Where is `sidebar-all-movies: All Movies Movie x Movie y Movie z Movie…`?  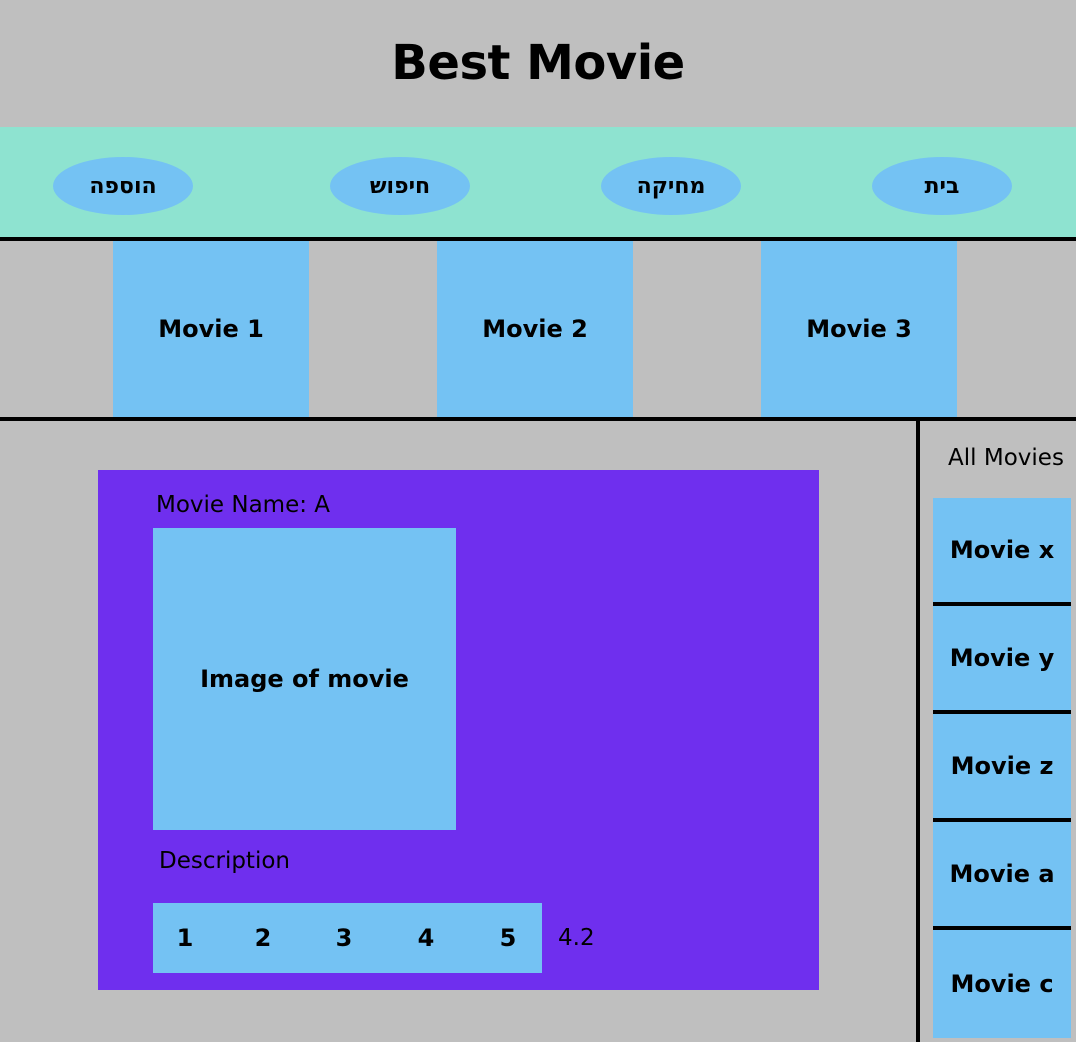 sidebar-all-movies: All Movies Movie x Movie y Movie z Movie… is located at coordinates (996, 731).